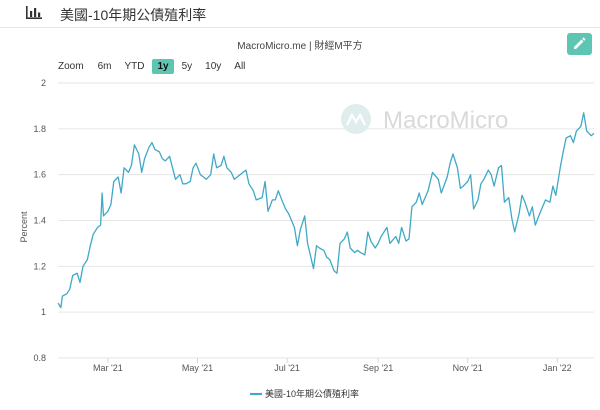 The width and height of the screenshot is (600, 410). Describe the element at coordinates (34, 12) in the screenshot. I see `bar-chart-icon` at that location.